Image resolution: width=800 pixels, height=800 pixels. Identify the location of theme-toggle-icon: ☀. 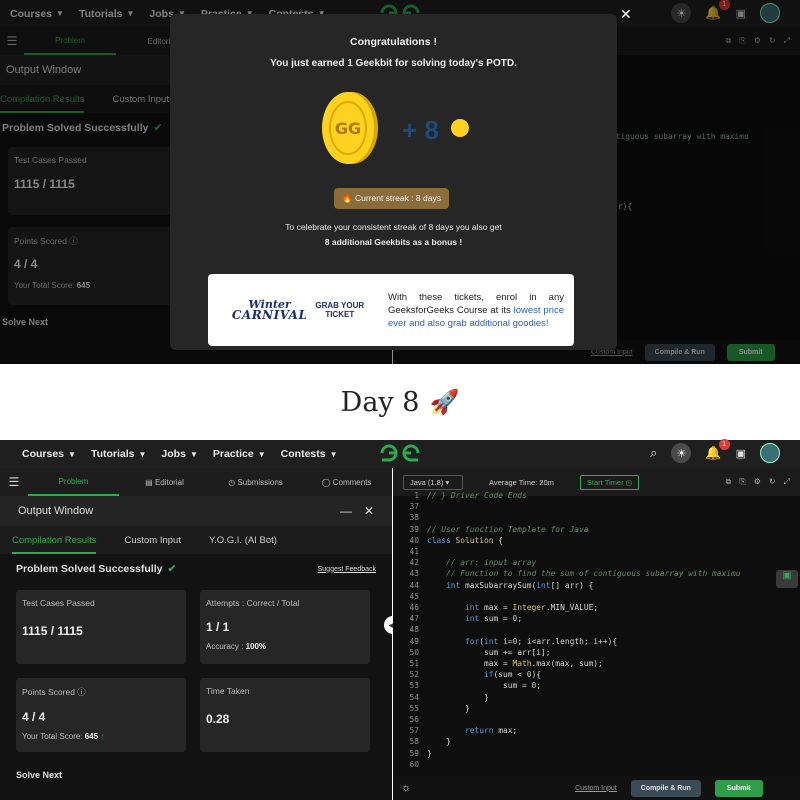
(681, 453).